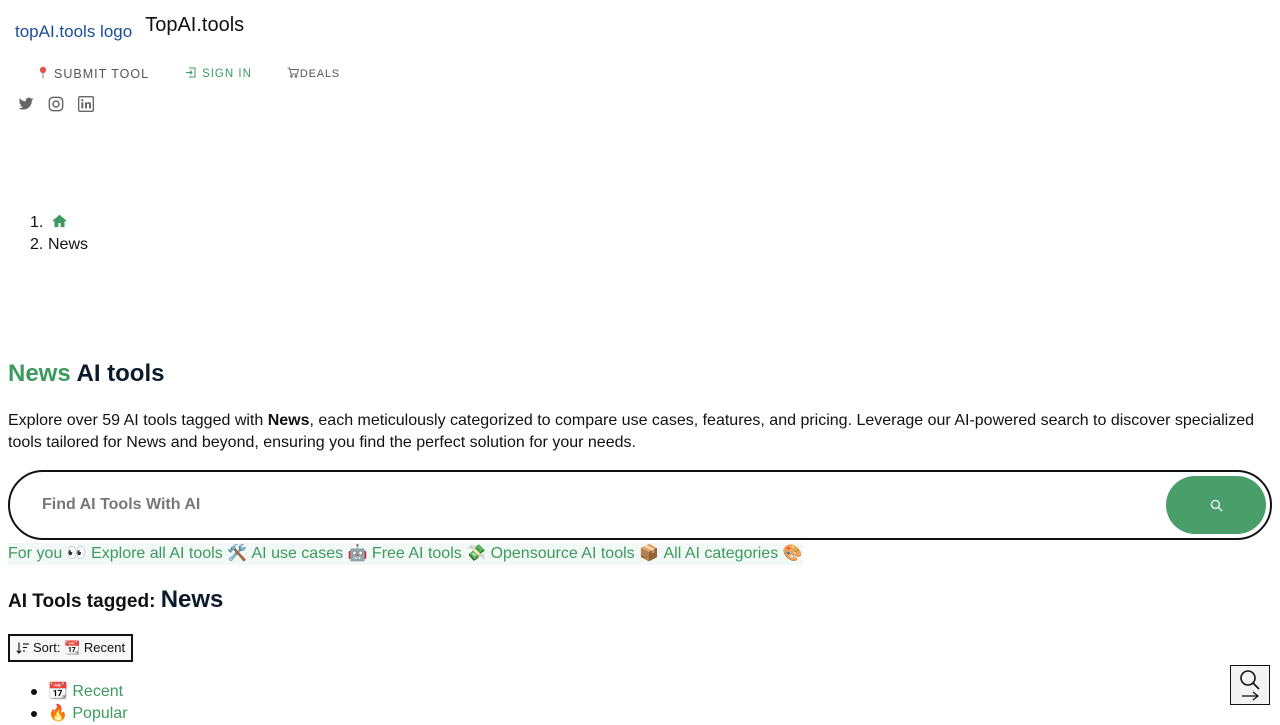 This screenshot has width=1280, height=725. I want to click on page-title: News AI tools, so click(86, 374).